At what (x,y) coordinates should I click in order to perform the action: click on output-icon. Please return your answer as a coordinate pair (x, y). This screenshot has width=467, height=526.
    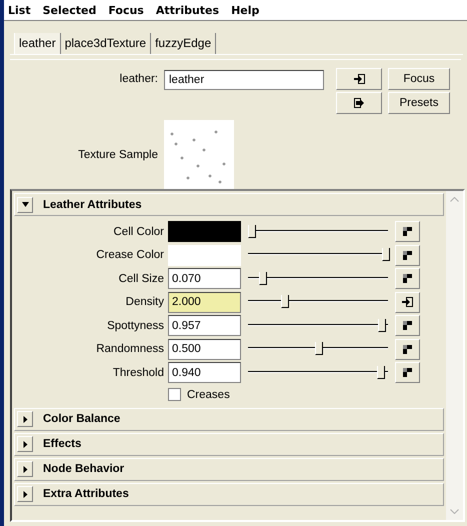
    Looking at the image, I should click on (359, 103).